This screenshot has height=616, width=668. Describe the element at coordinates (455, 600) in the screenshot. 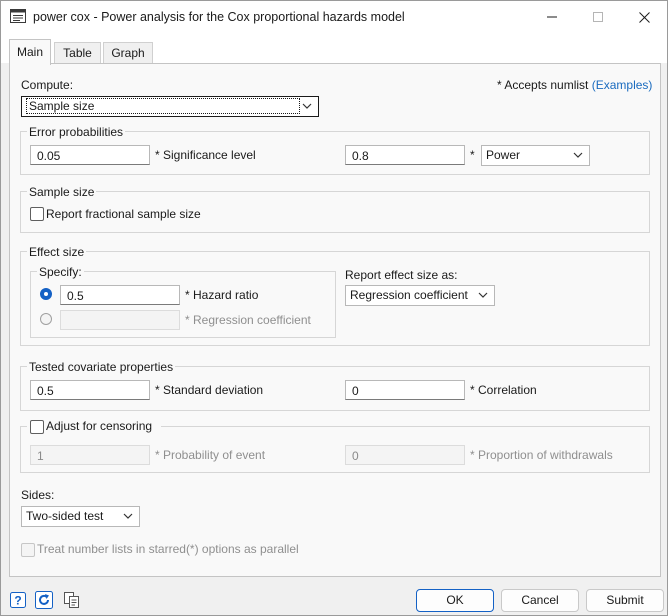

I see `ok-button: OK` at that location.